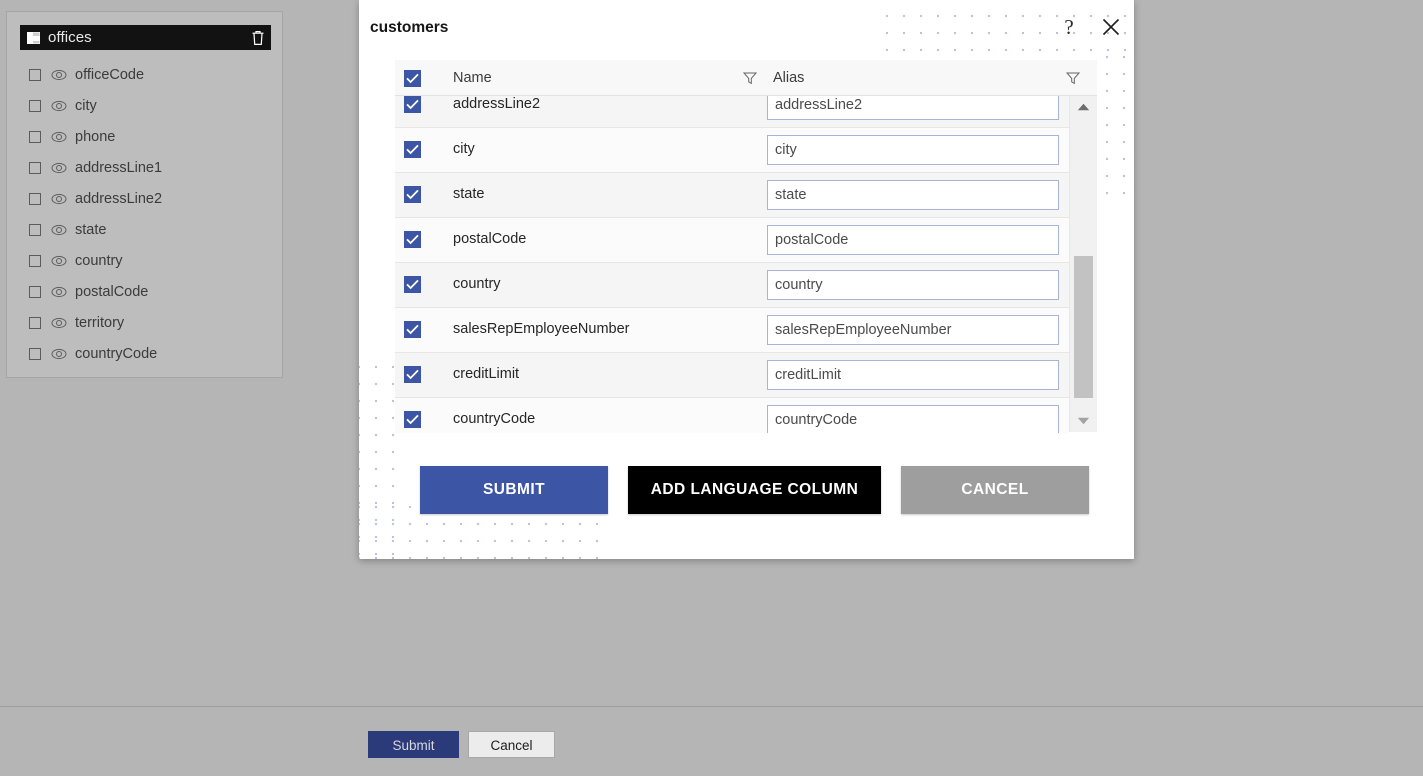  What do you see at coordinates (497, 104) in the screenshot?
I see `row-column-name: addressLine2` at bounding box center [497, 104].